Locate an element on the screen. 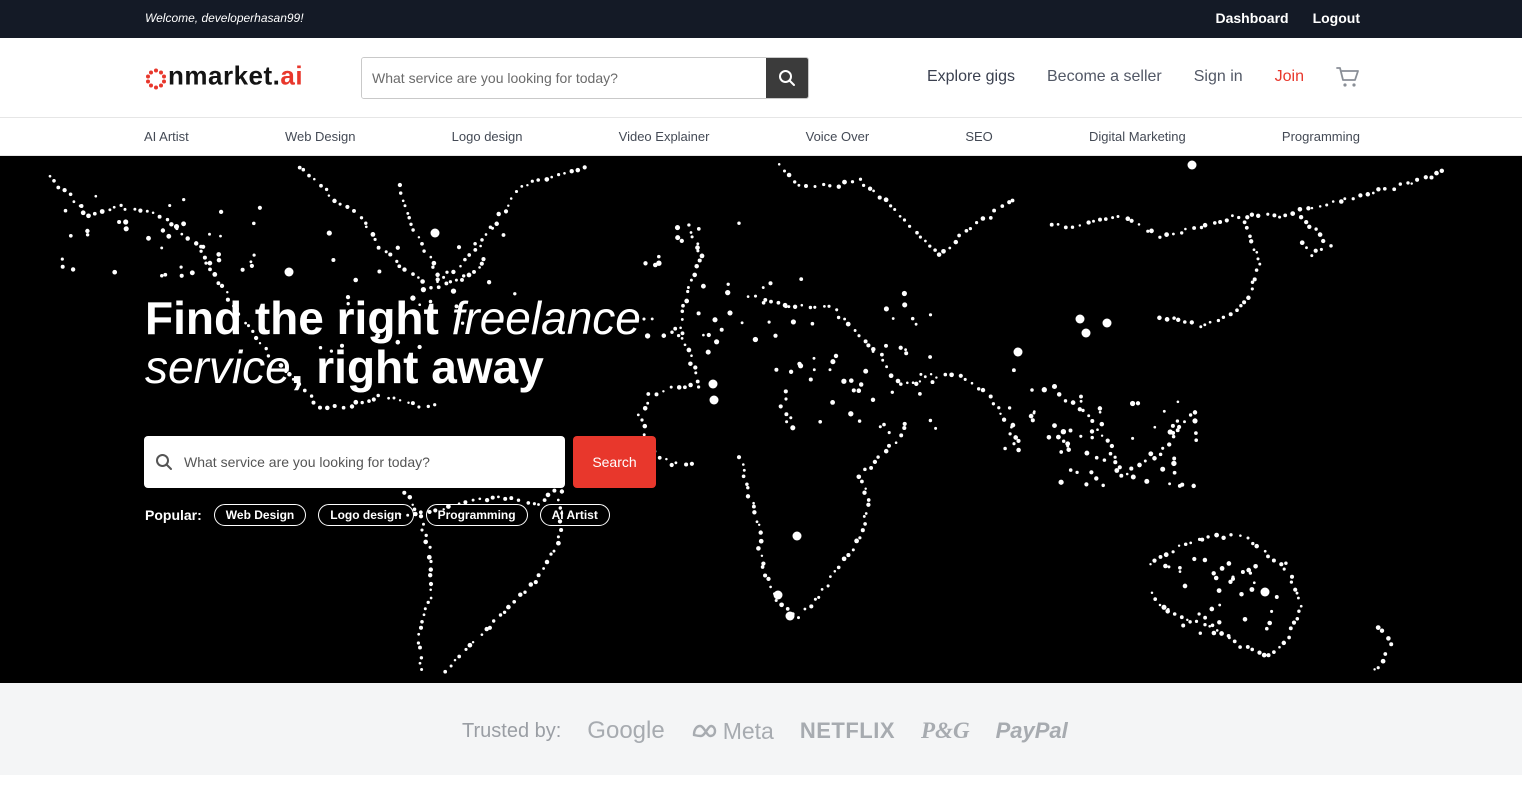 This screenshot has width=1522, height=795. popular-chip-logo-design: Logo design is located at coordinates (366, 515).